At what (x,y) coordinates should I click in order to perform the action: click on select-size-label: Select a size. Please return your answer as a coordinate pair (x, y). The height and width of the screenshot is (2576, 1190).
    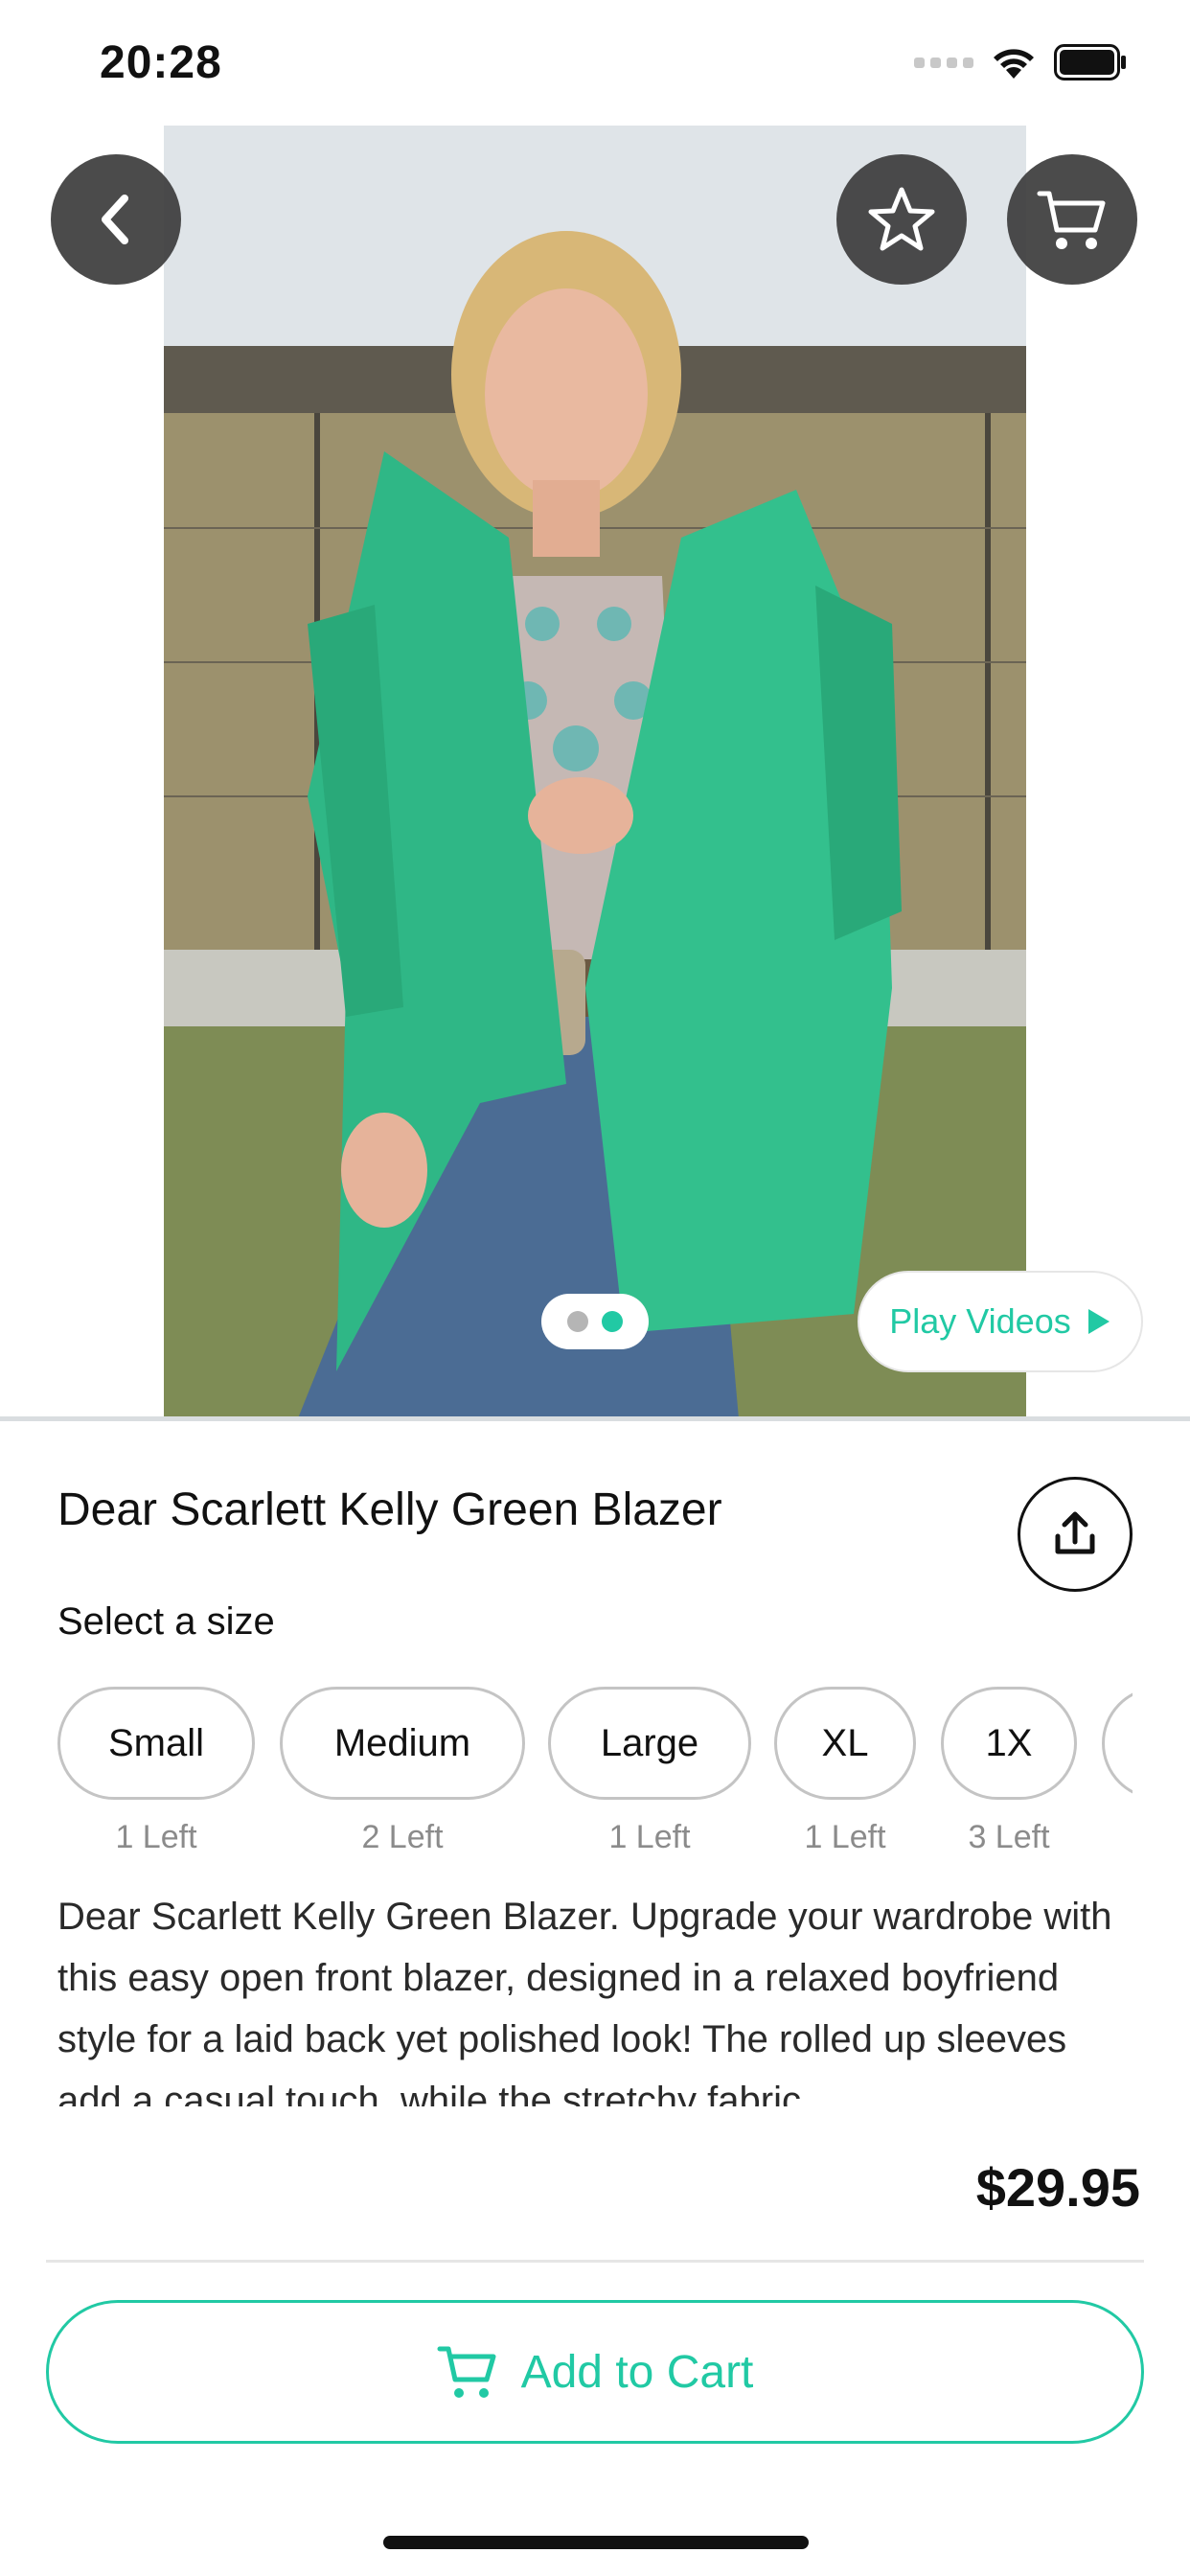
    Looking at the image, I should click on (166, 1621).